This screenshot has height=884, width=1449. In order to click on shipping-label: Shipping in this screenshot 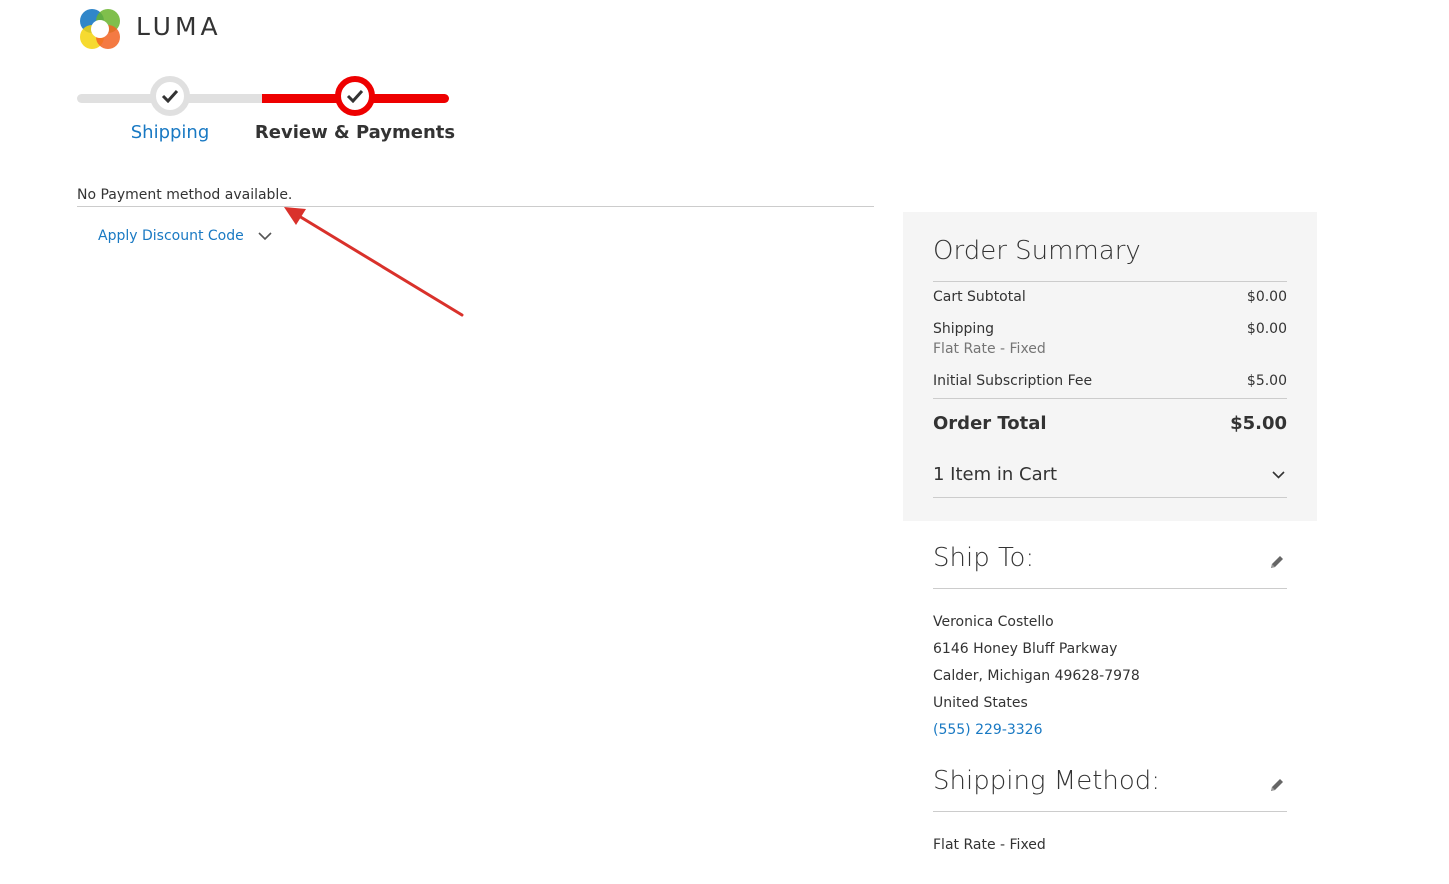, I will do `click(964, 329)`.